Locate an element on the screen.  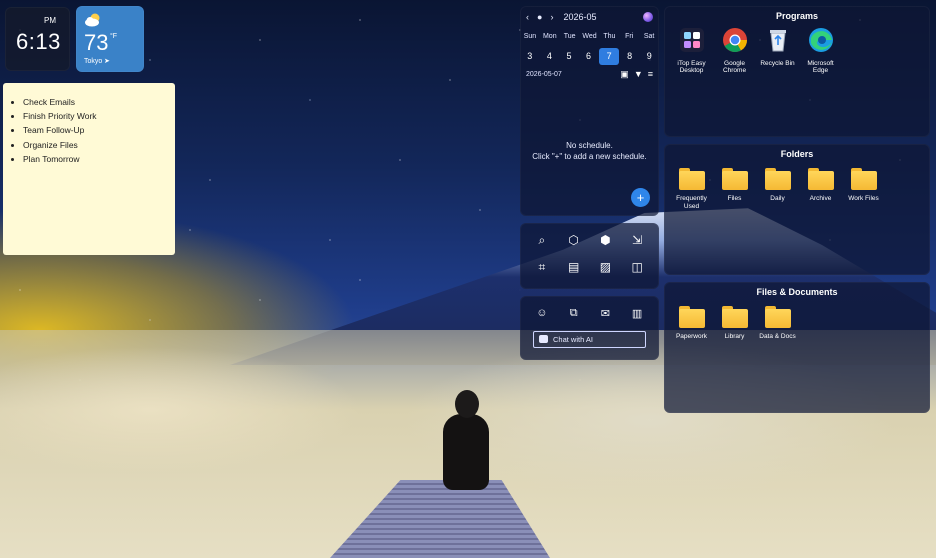
calendar-header: ‹ ● › 2026-05 is located at coordinates (565, 17).